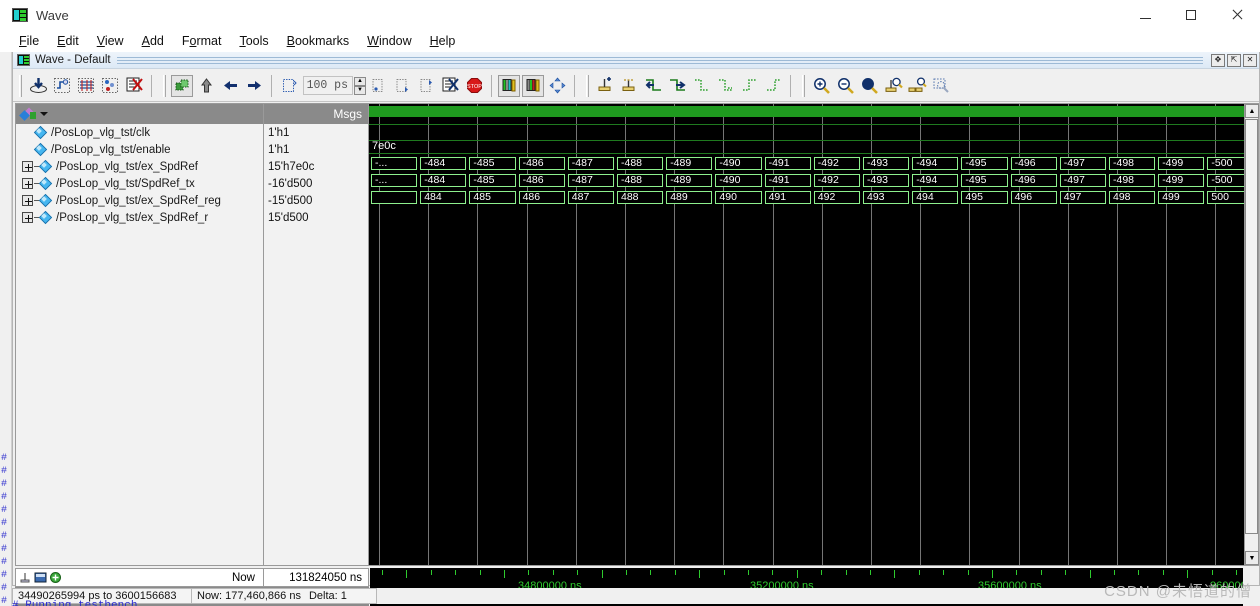 The image size is (1260, 606). Describe the element at coordinates (1132, 163) in the screenshot. I see `bus-segment: -498` at that location.